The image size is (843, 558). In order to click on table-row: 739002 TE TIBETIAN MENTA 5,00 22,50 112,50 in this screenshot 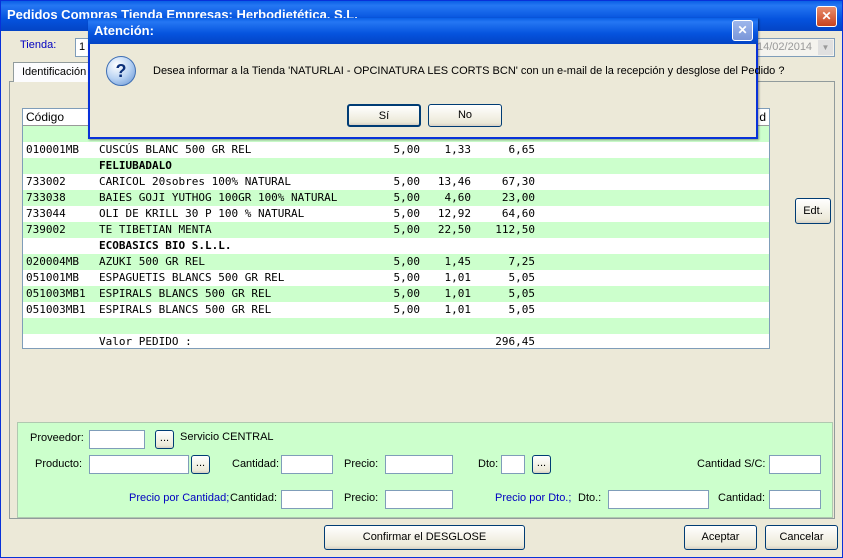, I will do `click(396, 230)`.